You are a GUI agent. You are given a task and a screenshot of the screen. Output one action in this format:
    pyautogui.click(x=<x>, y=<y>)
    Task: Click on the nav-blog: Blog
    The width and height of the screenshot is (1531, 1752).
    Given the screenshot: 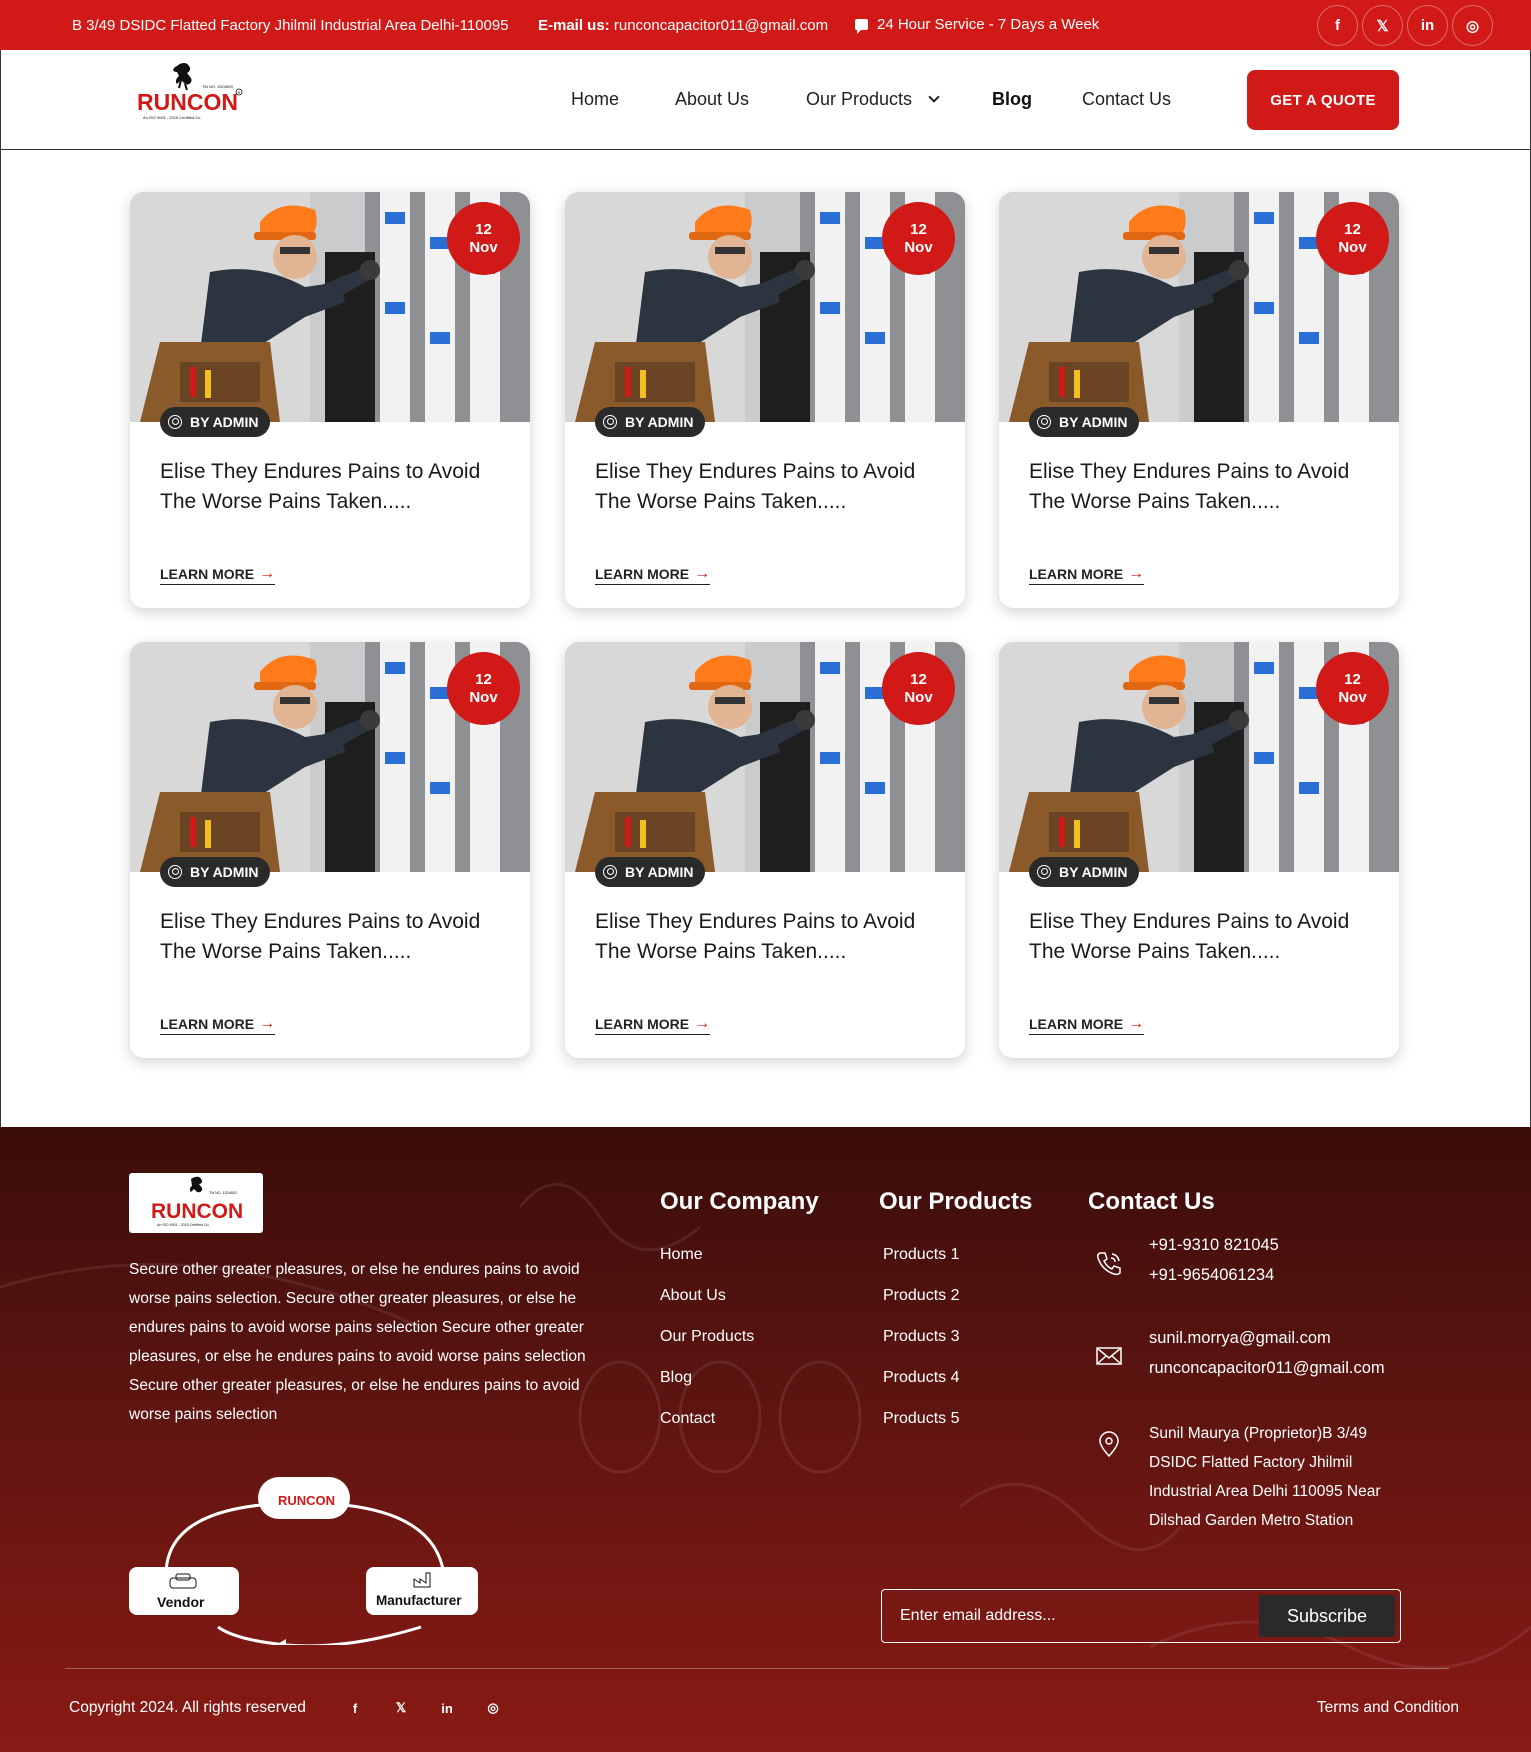 What is the action you would take?
    pyautogui.click(x=1012, y=99)
    